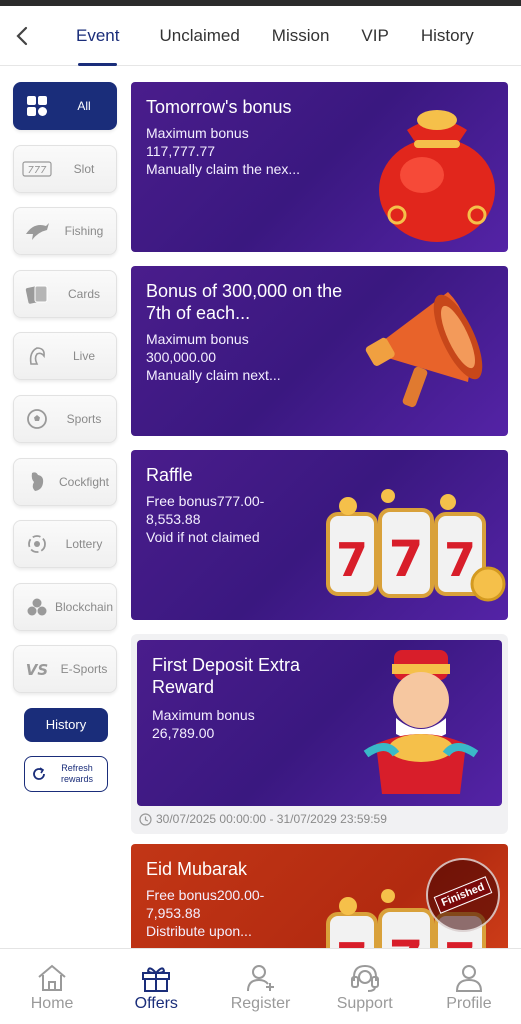  I want to click on category-label: E-Sports, so click(84, 669).